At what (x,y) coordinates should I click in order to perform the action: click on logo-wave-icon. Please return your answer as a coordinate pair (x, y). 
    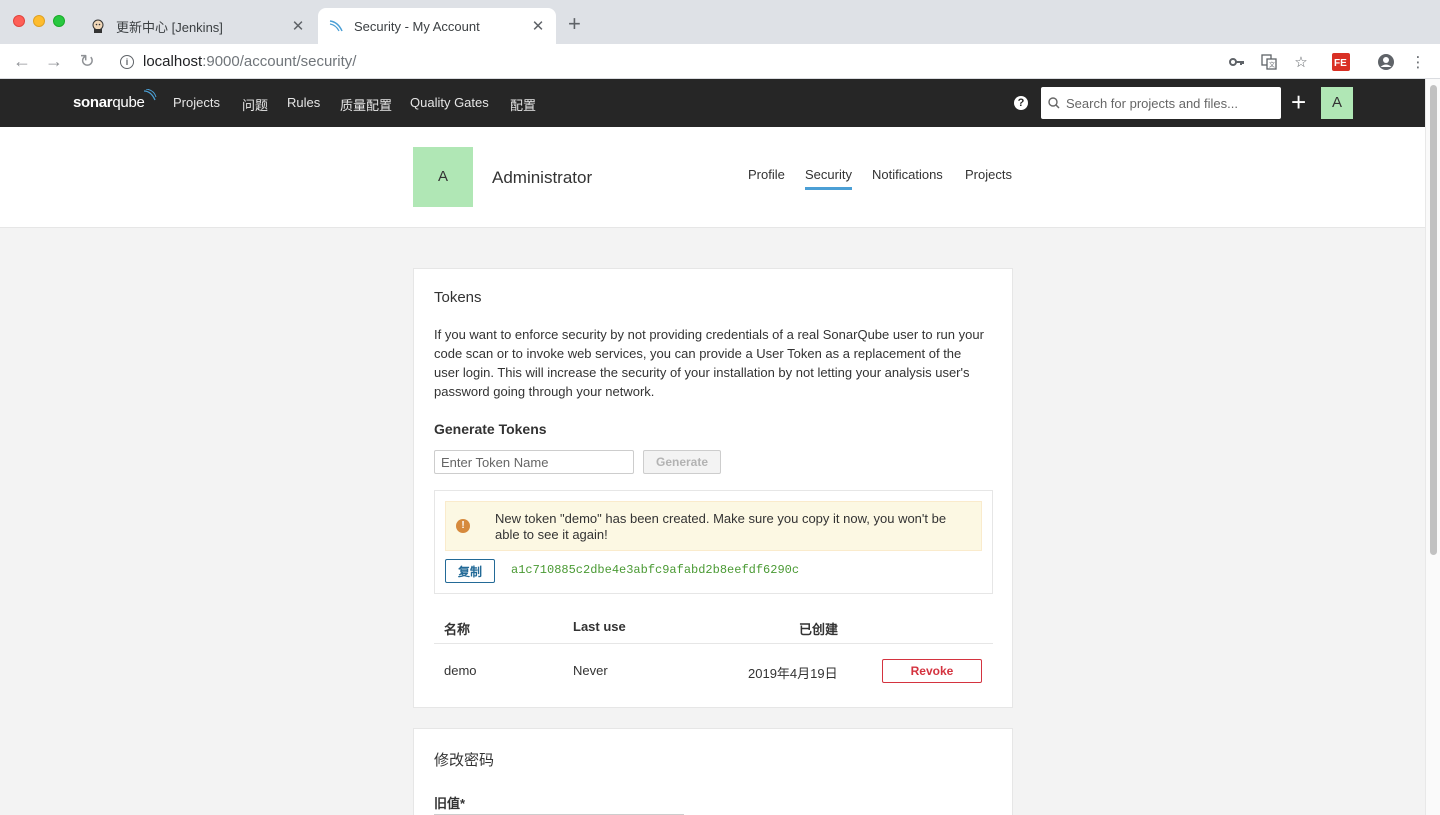
    Looking at the image, I should click on (150, 95).